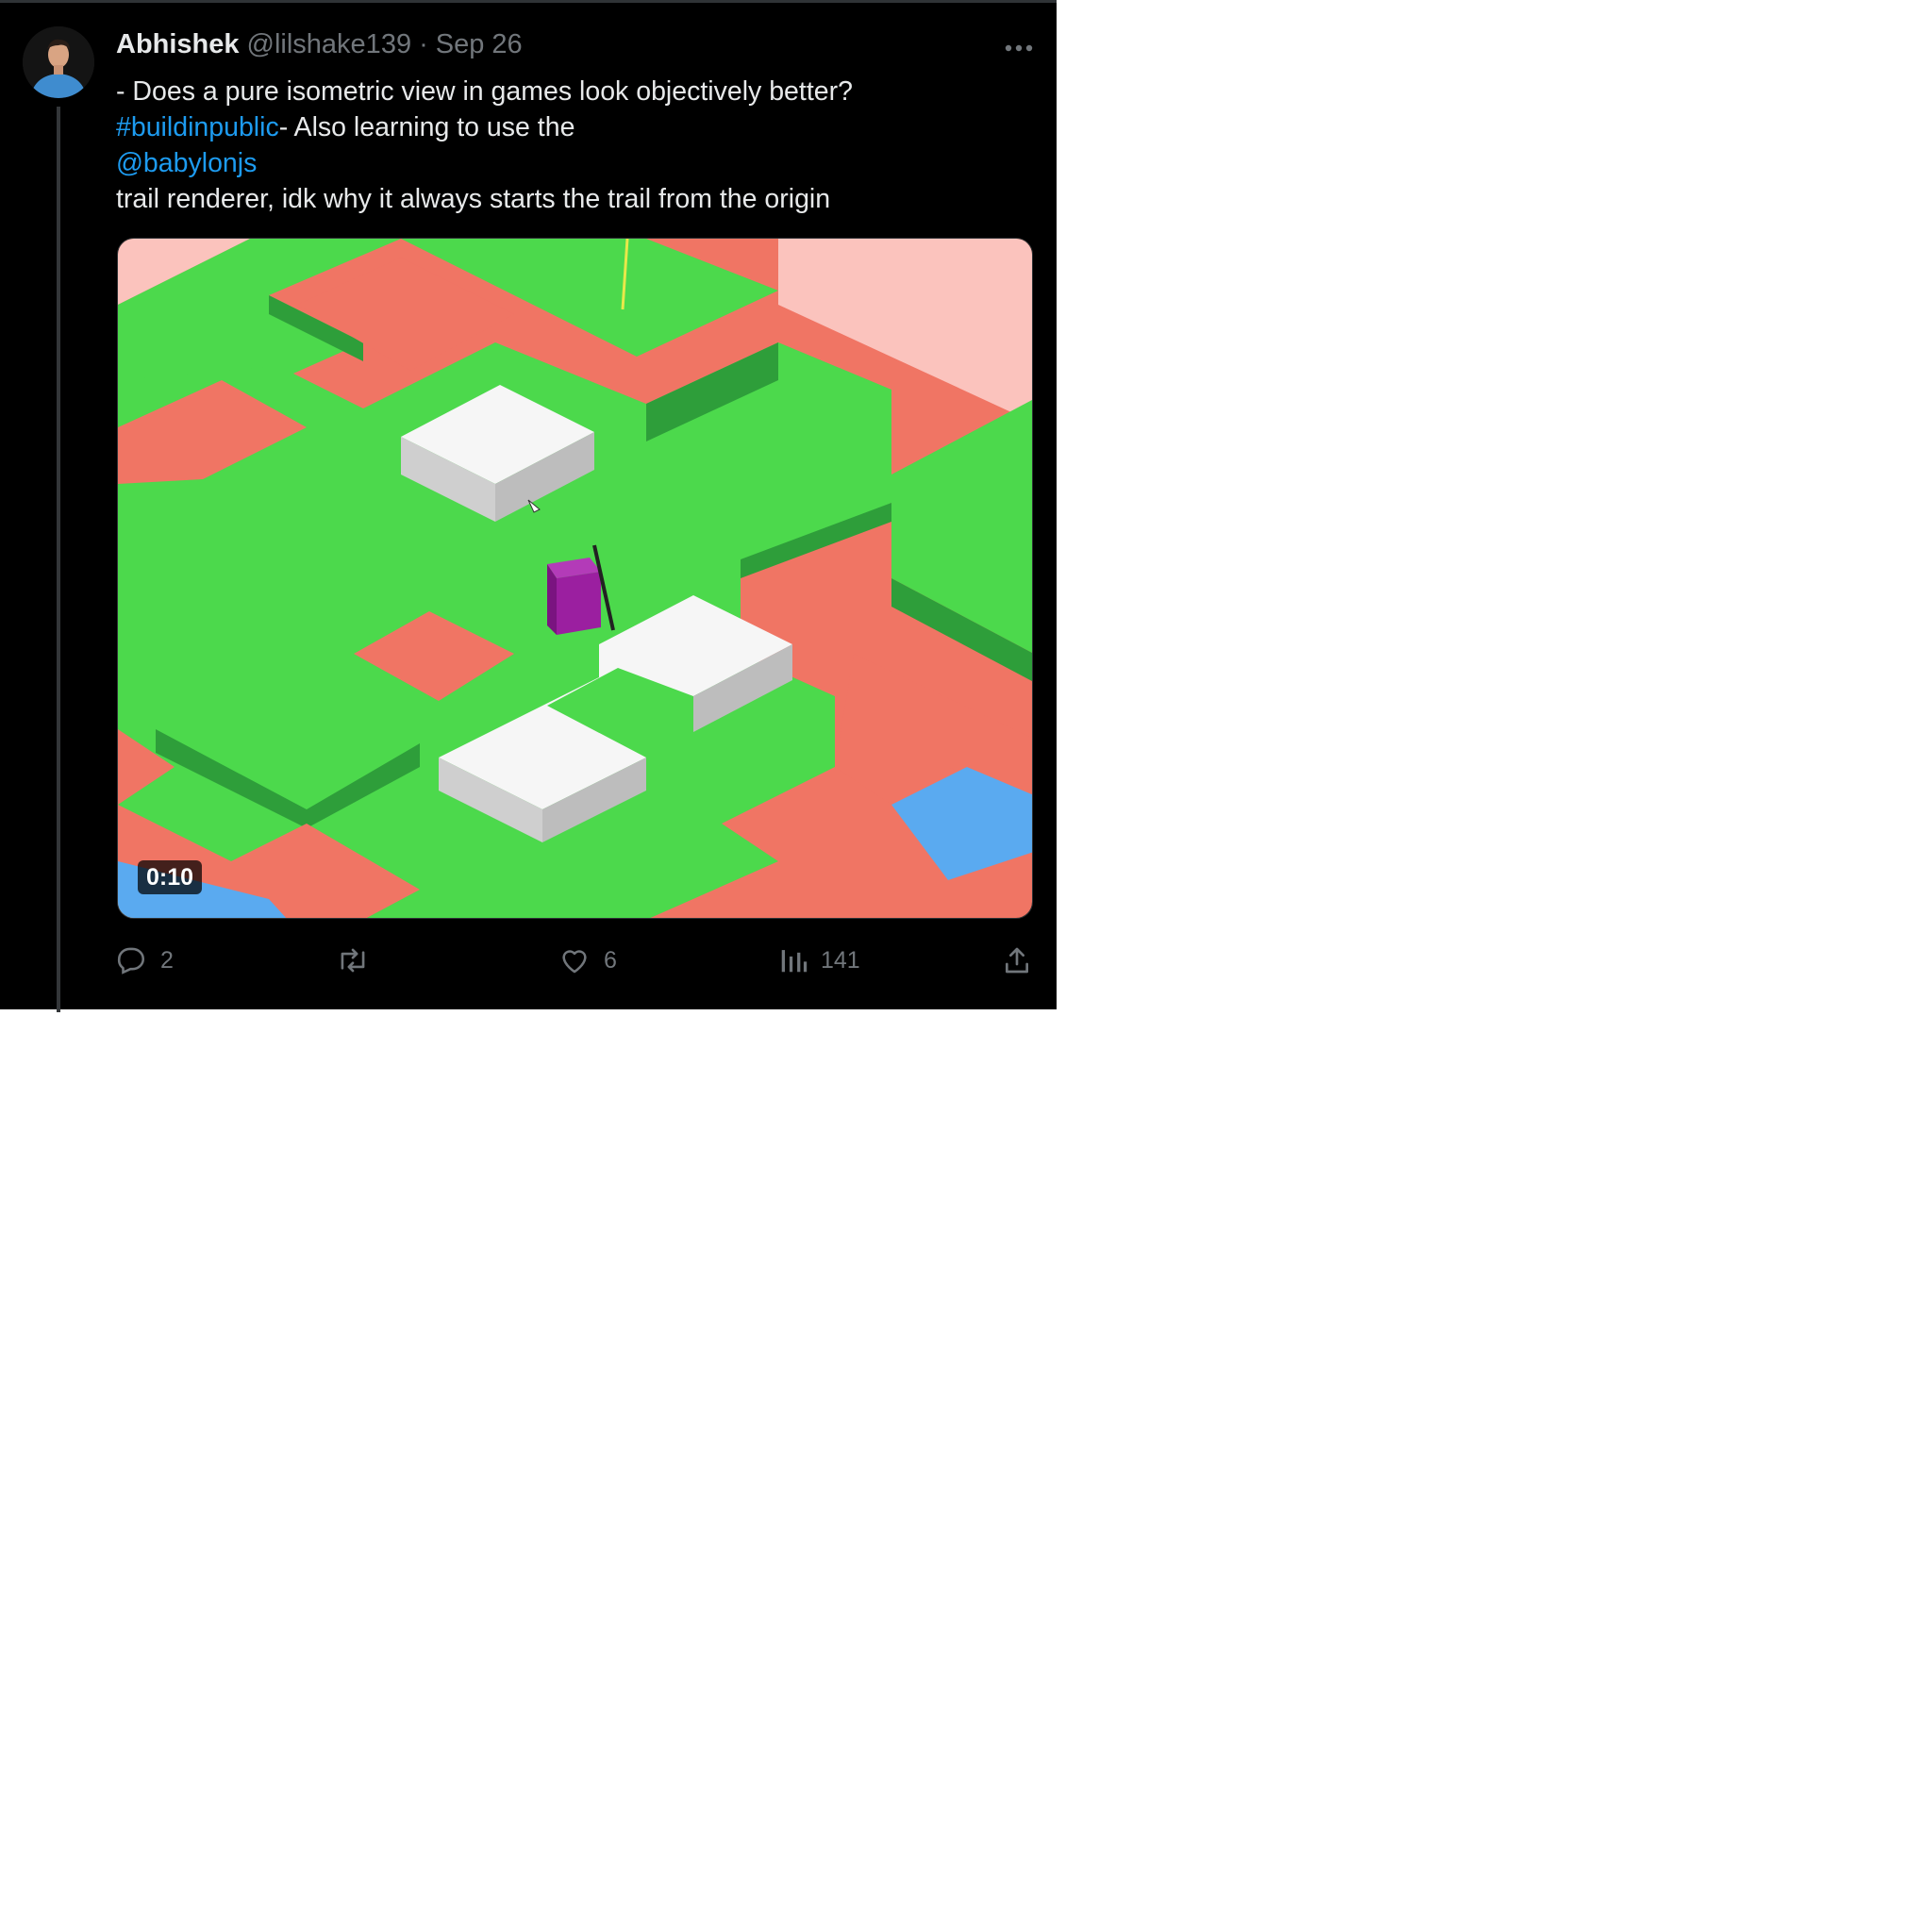 Image resolution: width=1932 pixels, height=1932 pixels. I want to click on video-duration-badge: 0:10, so click(171, 877).